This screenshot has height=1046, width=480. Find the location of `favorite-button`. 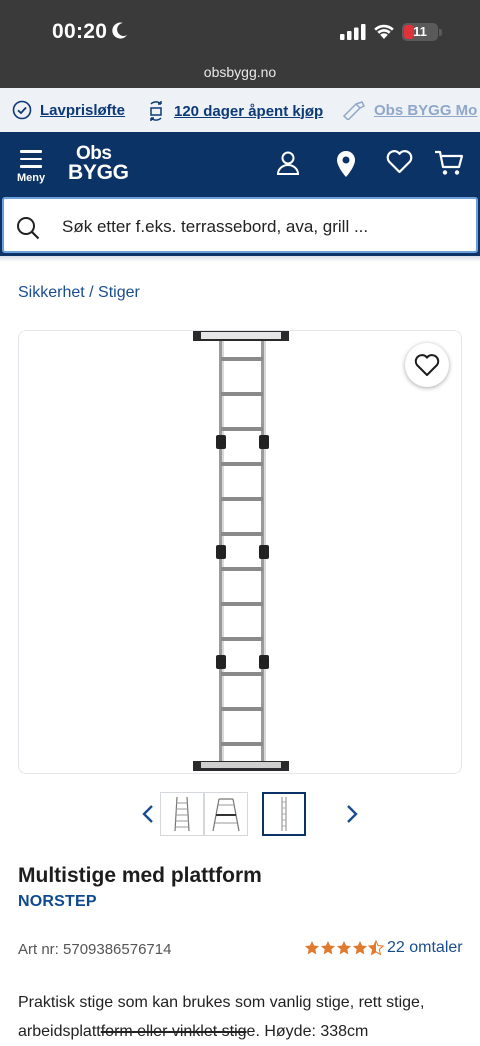

favorite-button is located at coordinates (427, 365).